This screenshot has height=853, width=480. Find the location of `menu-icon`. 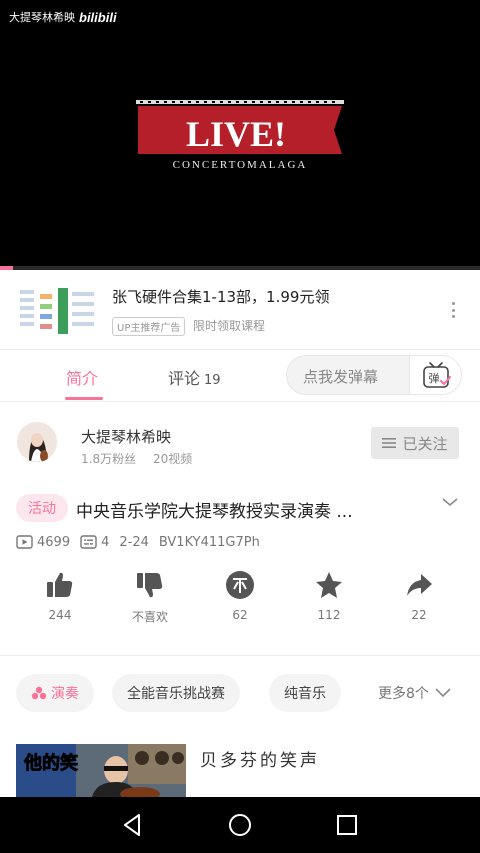

menu-icon is located at coordinates (389, 443).